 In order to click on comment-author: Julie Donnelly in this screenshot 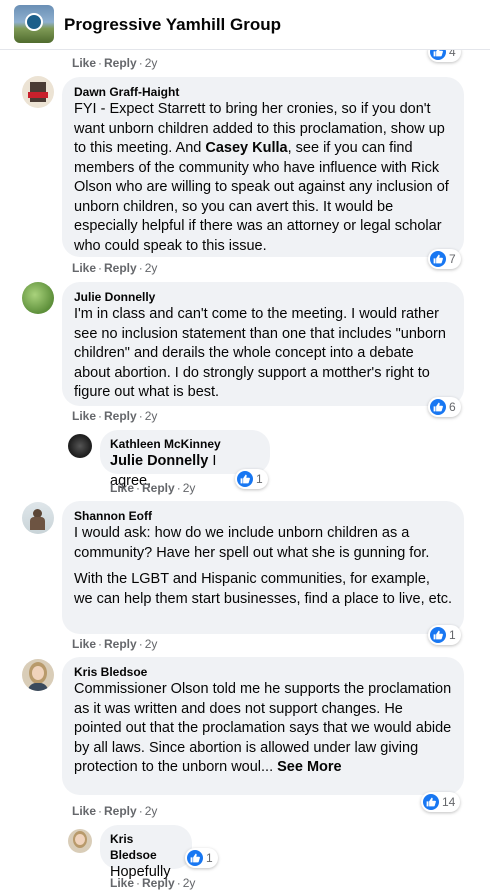, I will do `click(263, 297)`.